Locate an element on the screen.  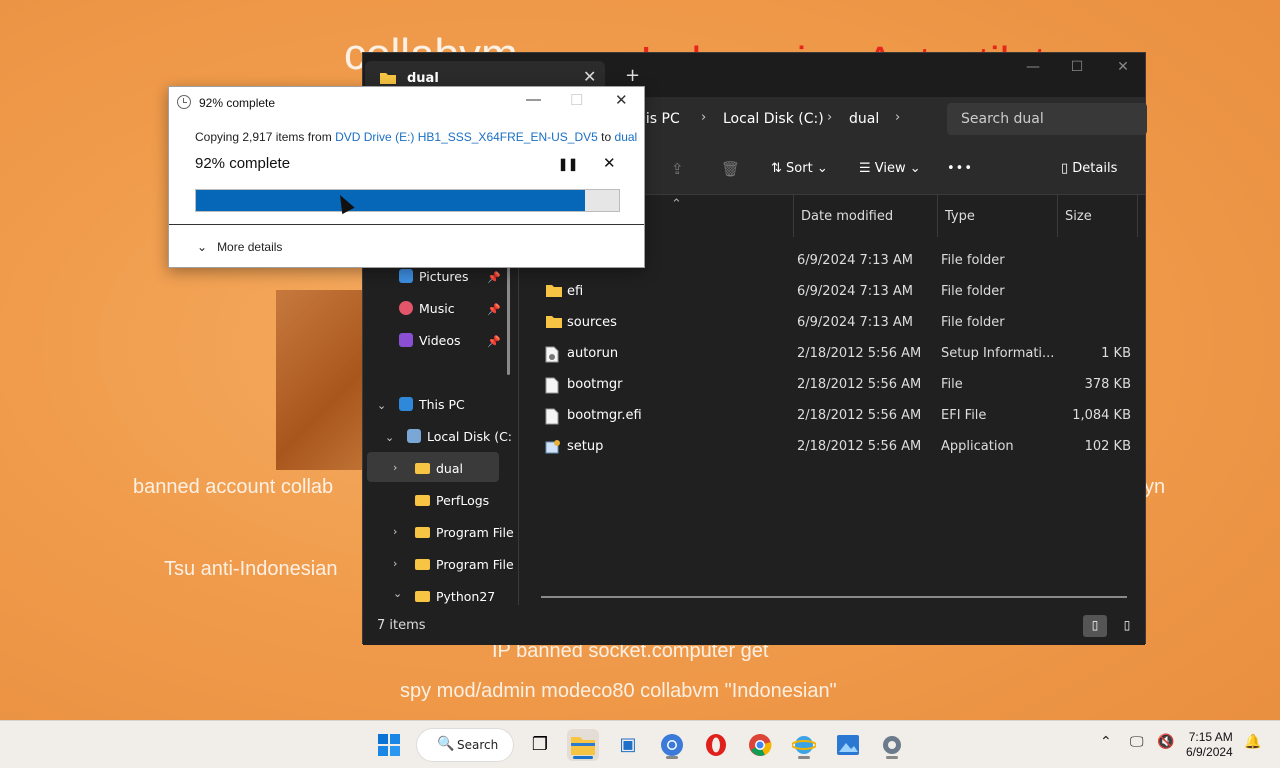
more-details-button: ⌄ More details is located at coordinates (239, 247).